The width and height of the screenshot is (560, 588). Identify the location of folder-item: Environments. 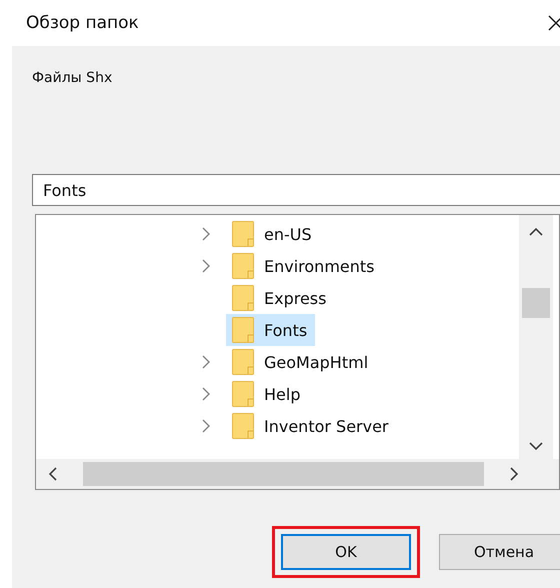
(304, 266).